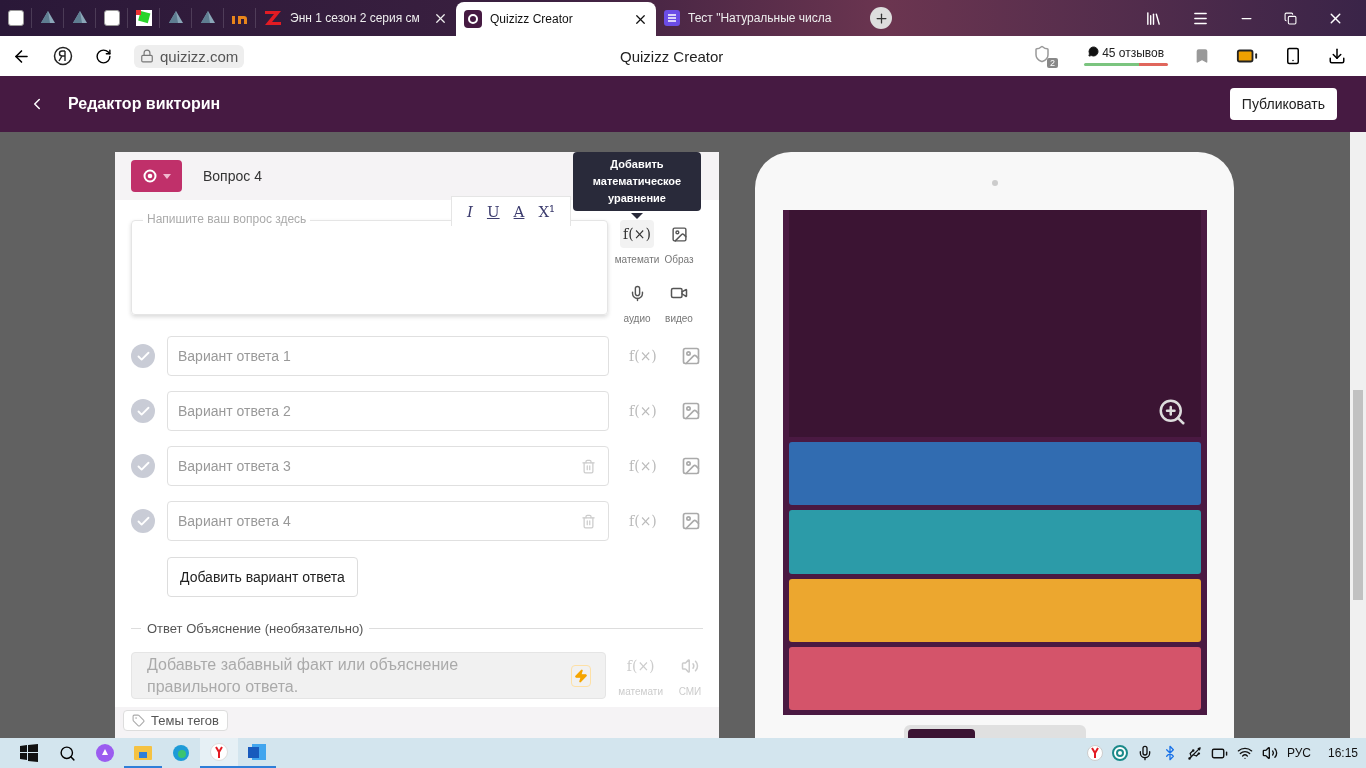 Image resolution: width=1366 pixels, height=768 pixels. I want to click on bolt-icon, so click(581, 675).